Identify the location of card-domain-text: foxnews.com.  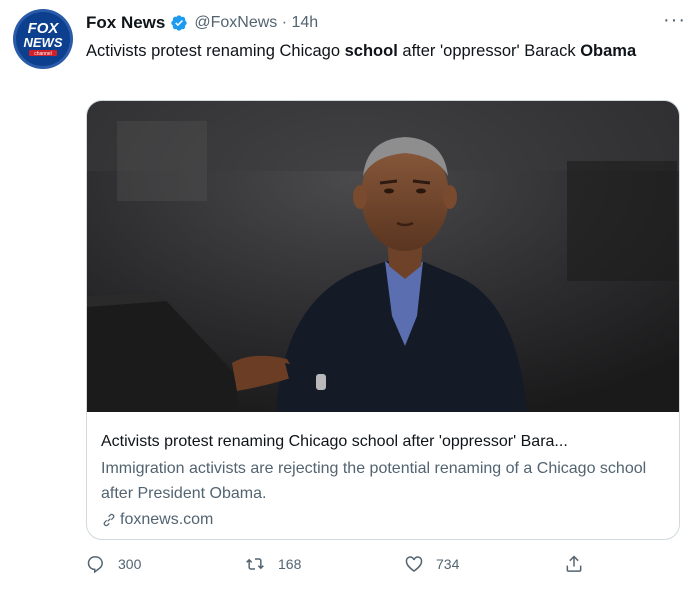
(167, 519).